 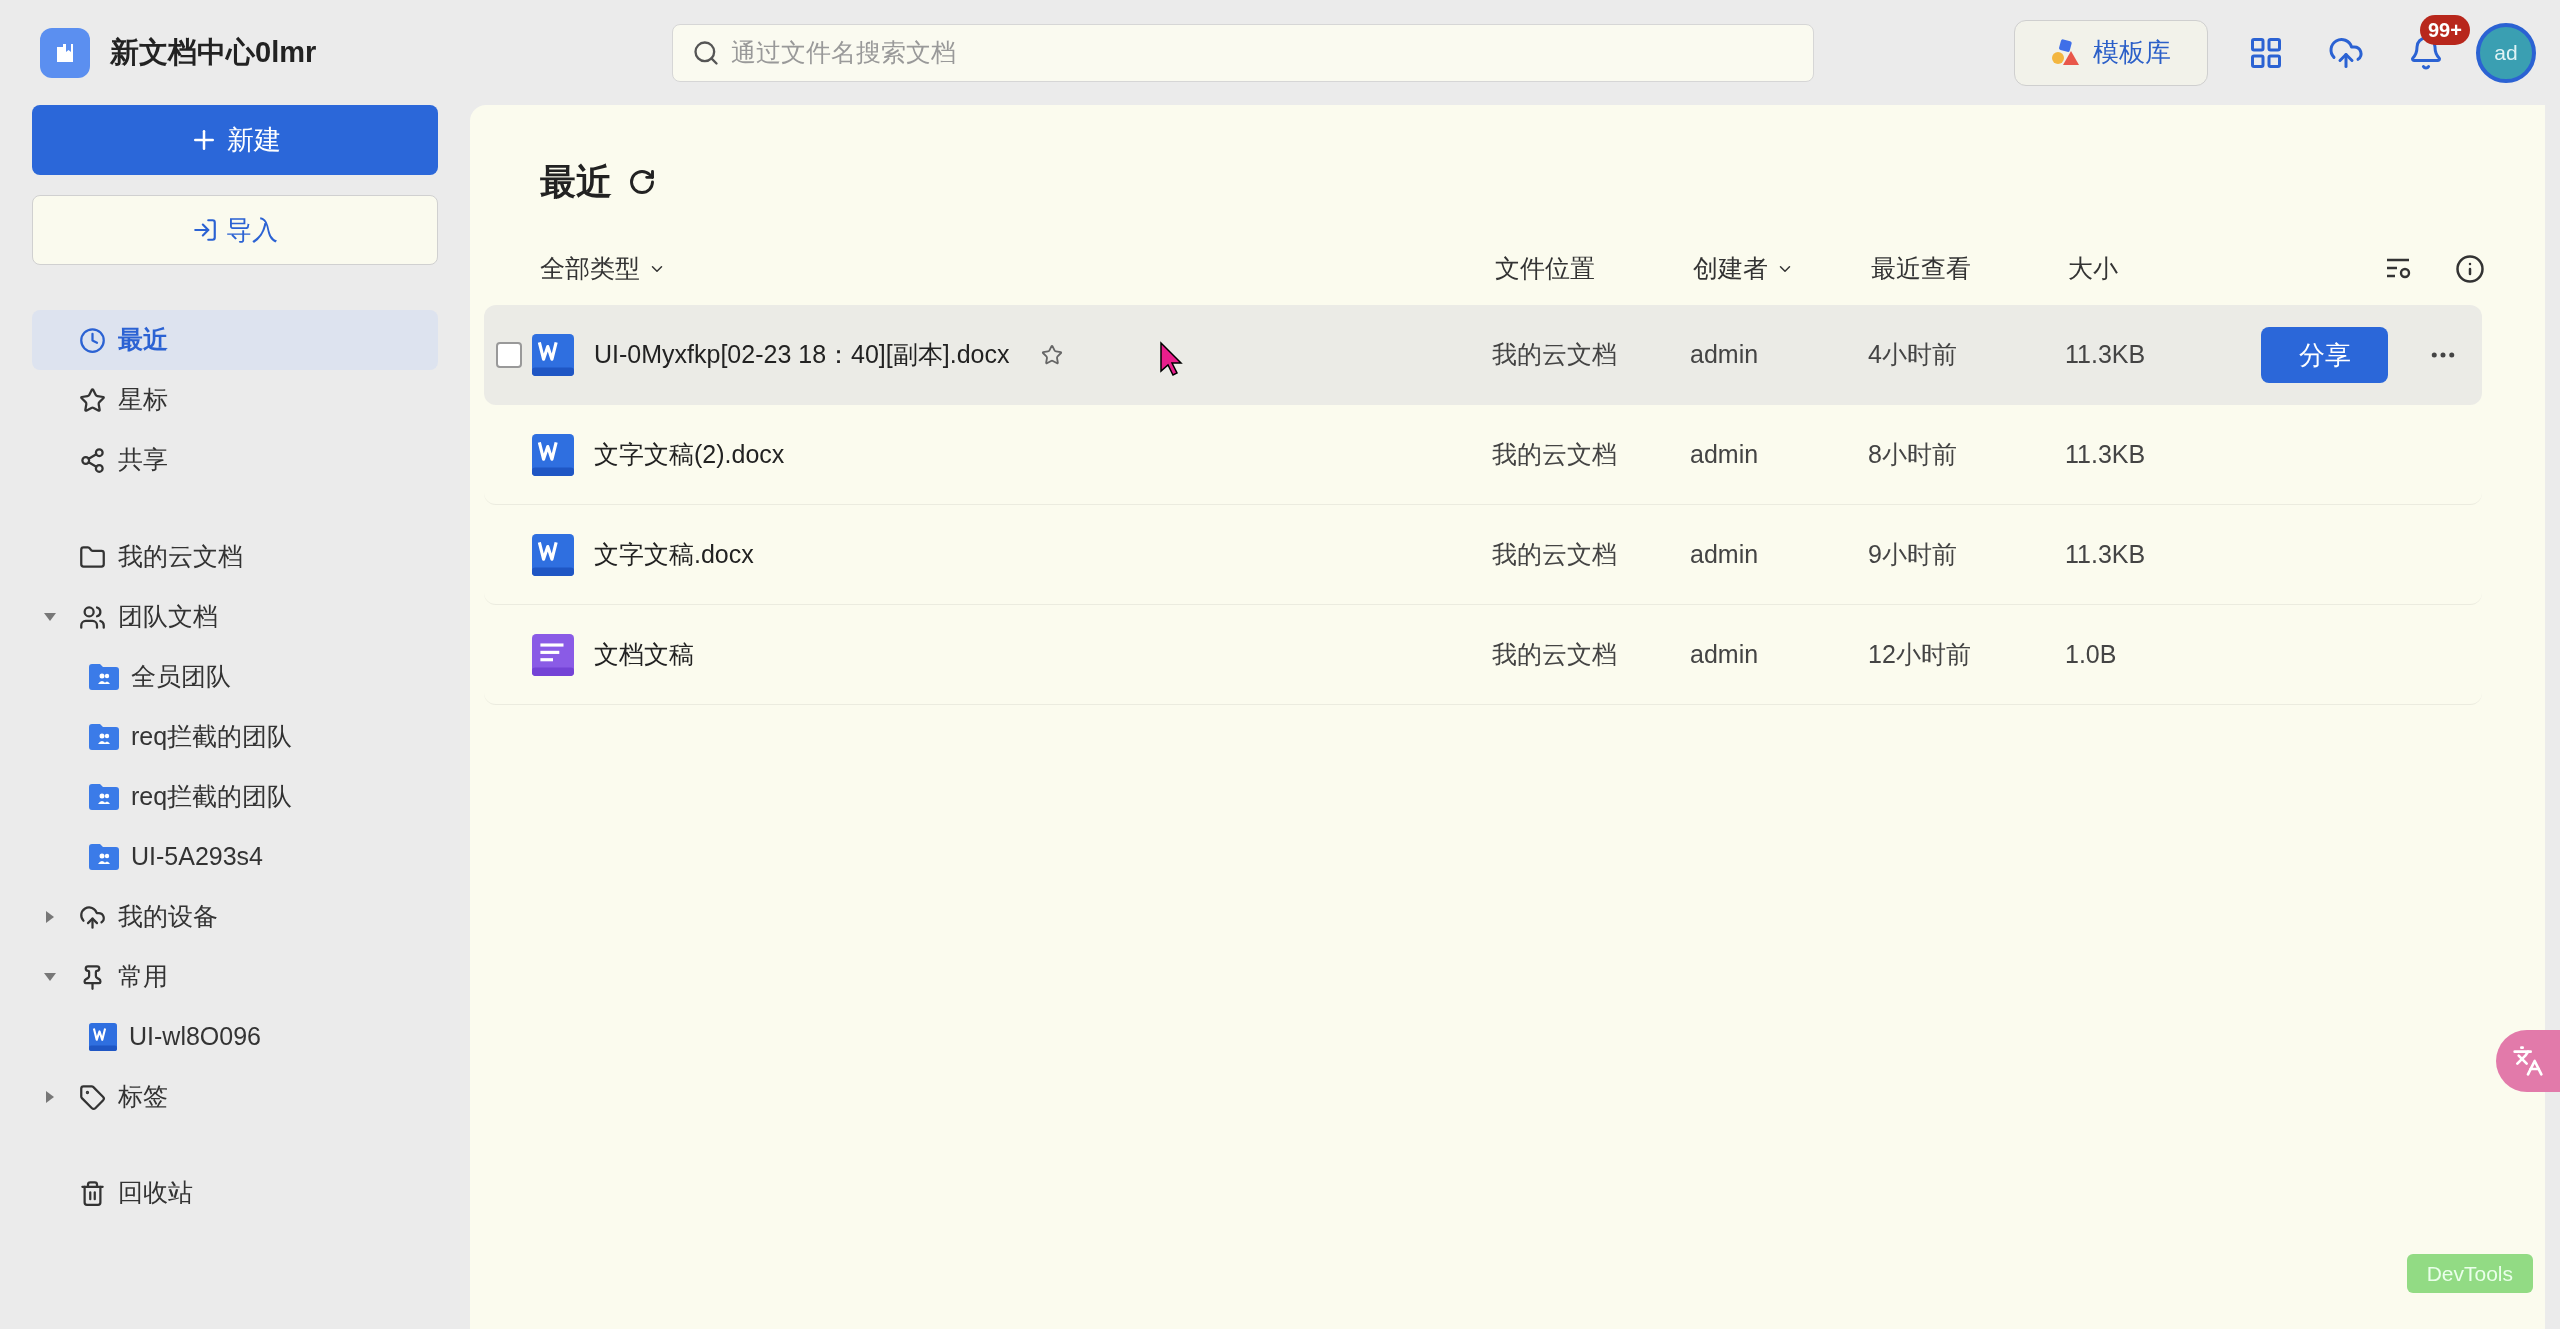 I want to click on share-icon, so click(x=92, y=460).